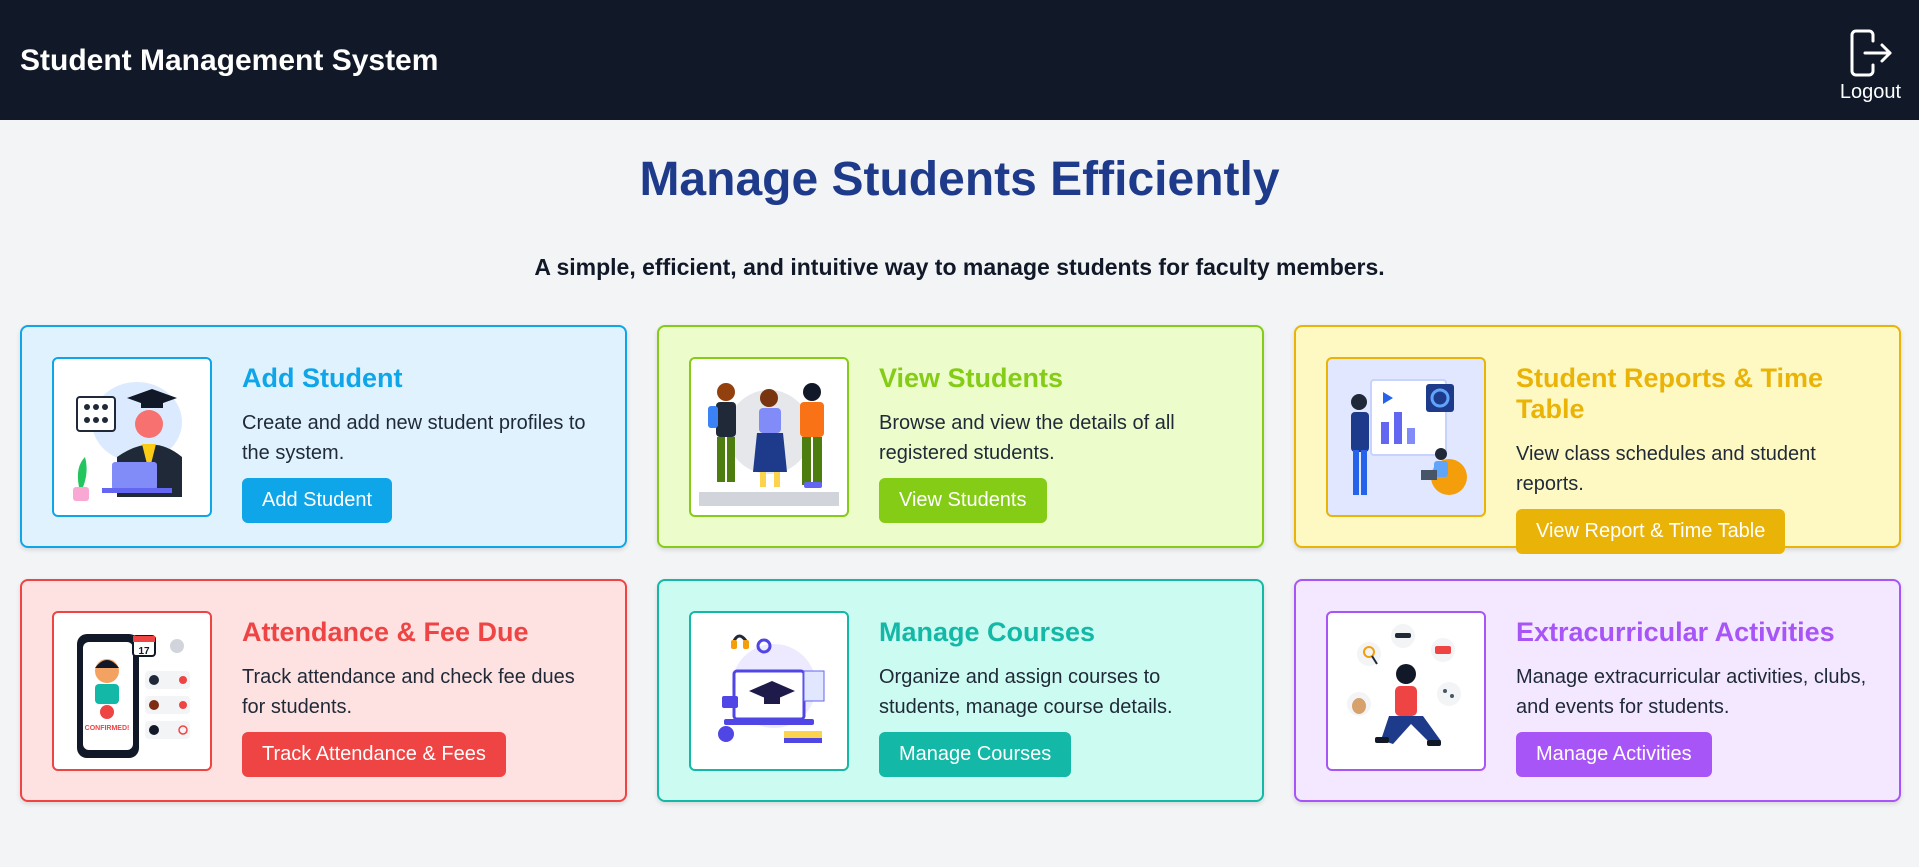 This screenshot has width=1919, height=867. I want to click on confirmed-text: CONFIRMED!, so click(107, 728).